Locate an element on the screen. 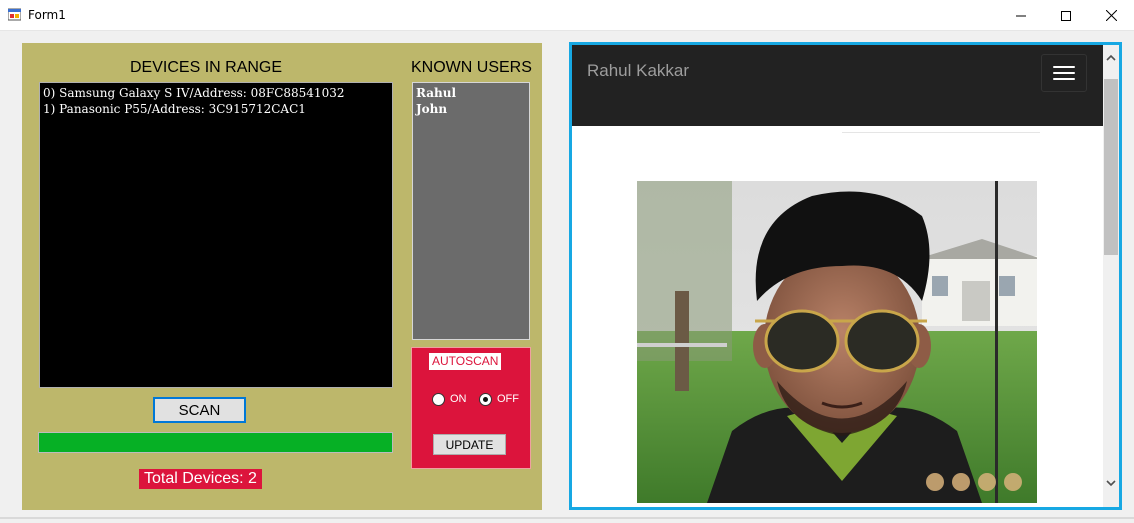 The height and width of the screenshot is (523, 1134). known-users-listbox: Rahul John is located at coordinates (471, 211).